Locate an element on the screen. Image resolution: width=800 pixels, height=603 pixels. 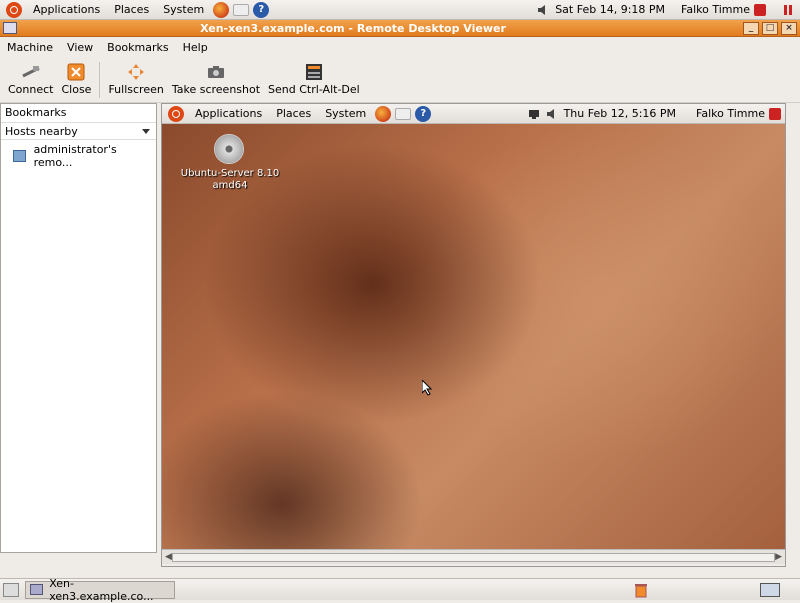
close-label: Close is located at coordinates (76, 89).